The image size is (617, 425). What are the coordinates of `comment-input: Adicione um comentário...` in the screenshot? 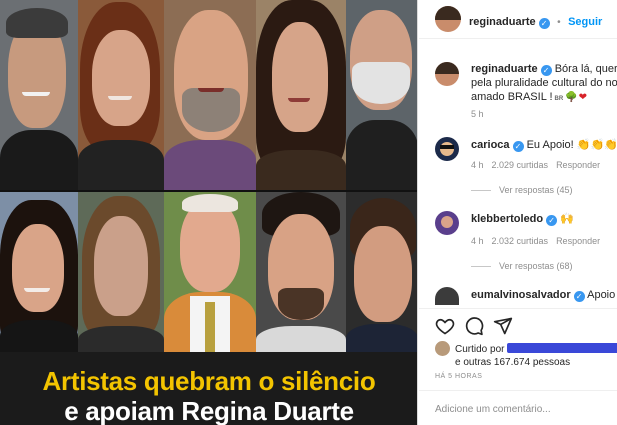 It's located at (493, 409).